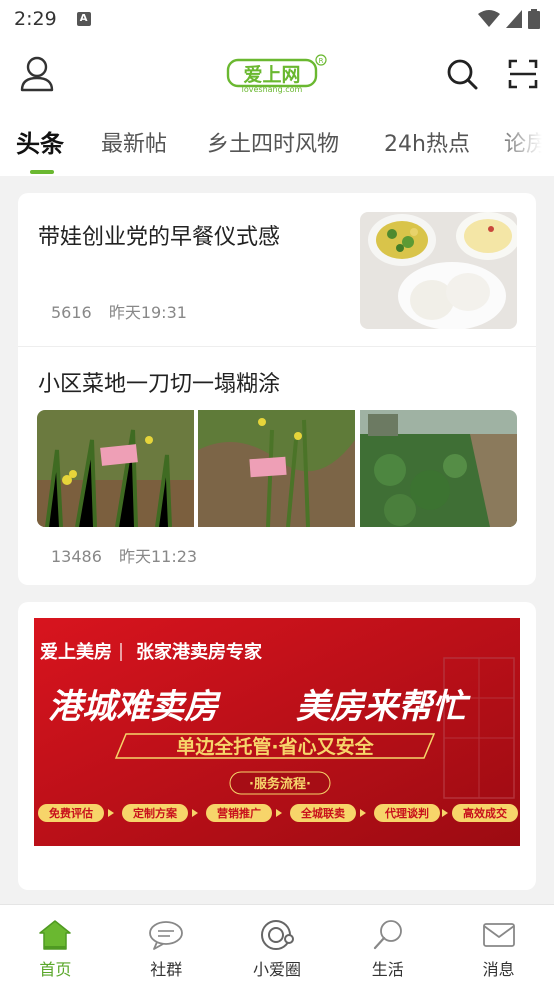 The image size is (554, 984). Describe the element at coordinates (276, 969) in the screenshot. I see `nav-label: 小爱圈` at that location.